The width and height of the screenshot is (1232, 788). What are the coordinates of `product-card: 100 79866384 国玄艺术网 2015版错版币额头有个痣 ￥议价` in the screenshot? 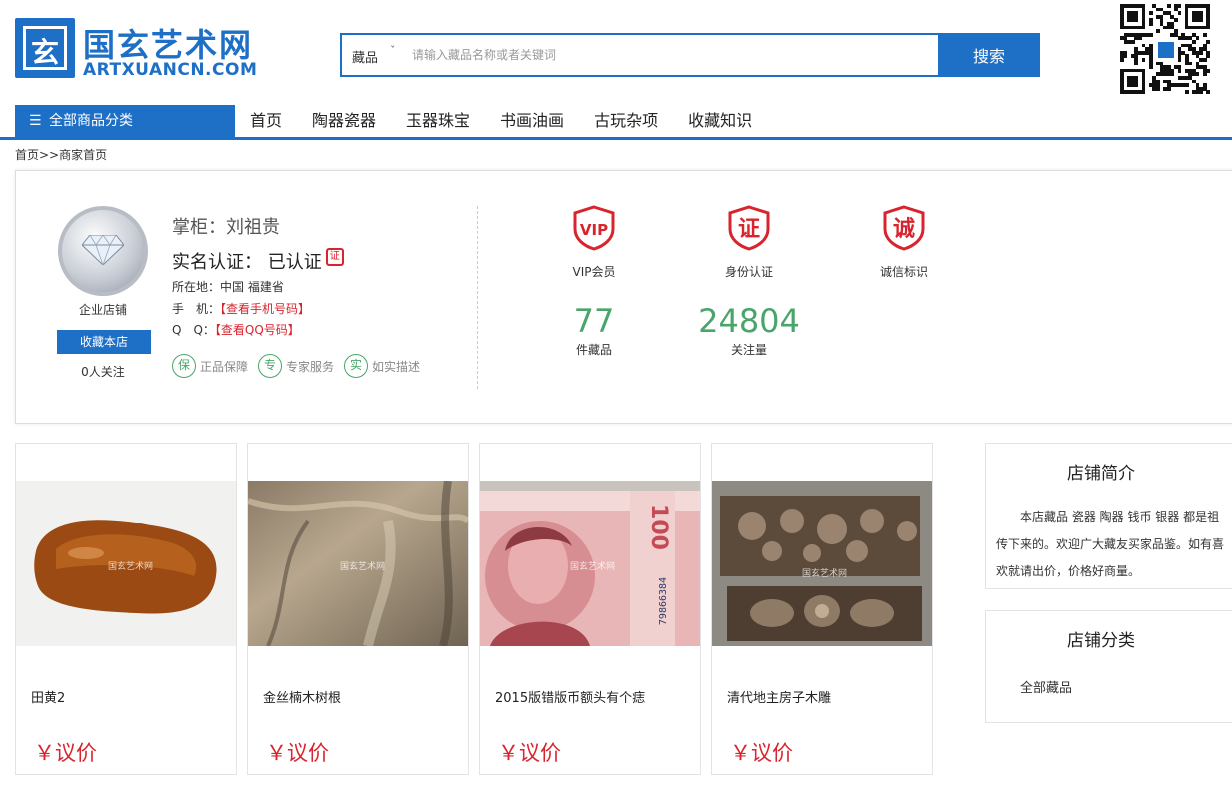 It's located at (590, 609).